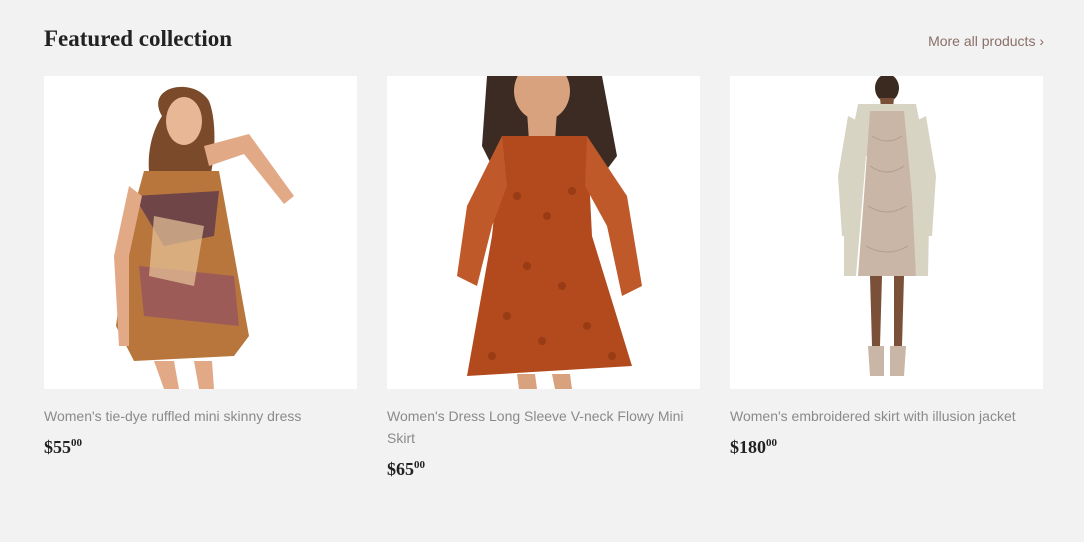  What do you see at coordinates (886, 447) in the screenshot?
I see `product-price: $18000` at bounding box center [886, 447].